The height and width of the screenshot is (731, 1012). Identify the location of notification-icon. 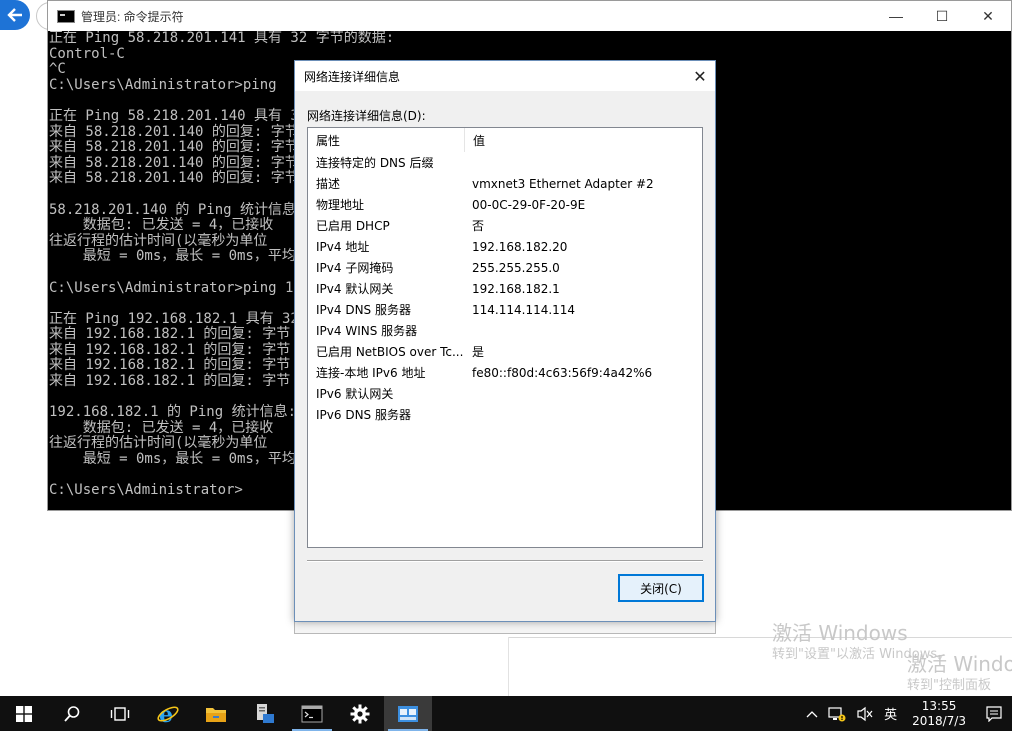
(994, 713).